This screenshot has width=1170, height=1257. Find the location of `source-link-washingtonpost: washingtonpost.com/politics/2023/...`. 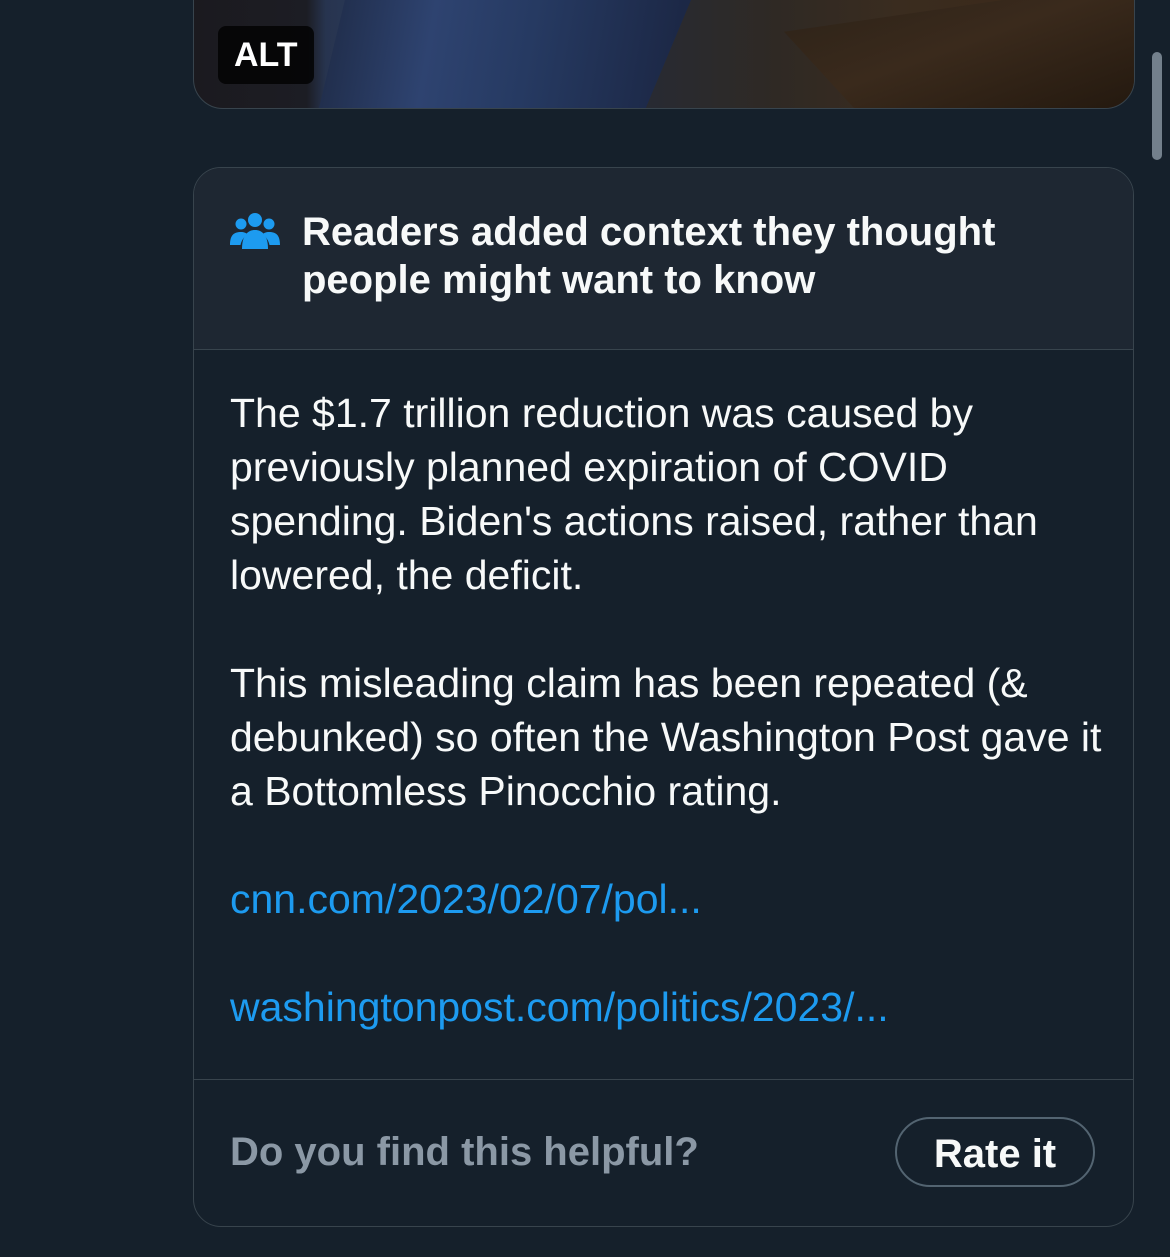

source-link-washingtonpost: washingtonpost.com/politics/2023/... is located at coordinates (670, 1007).